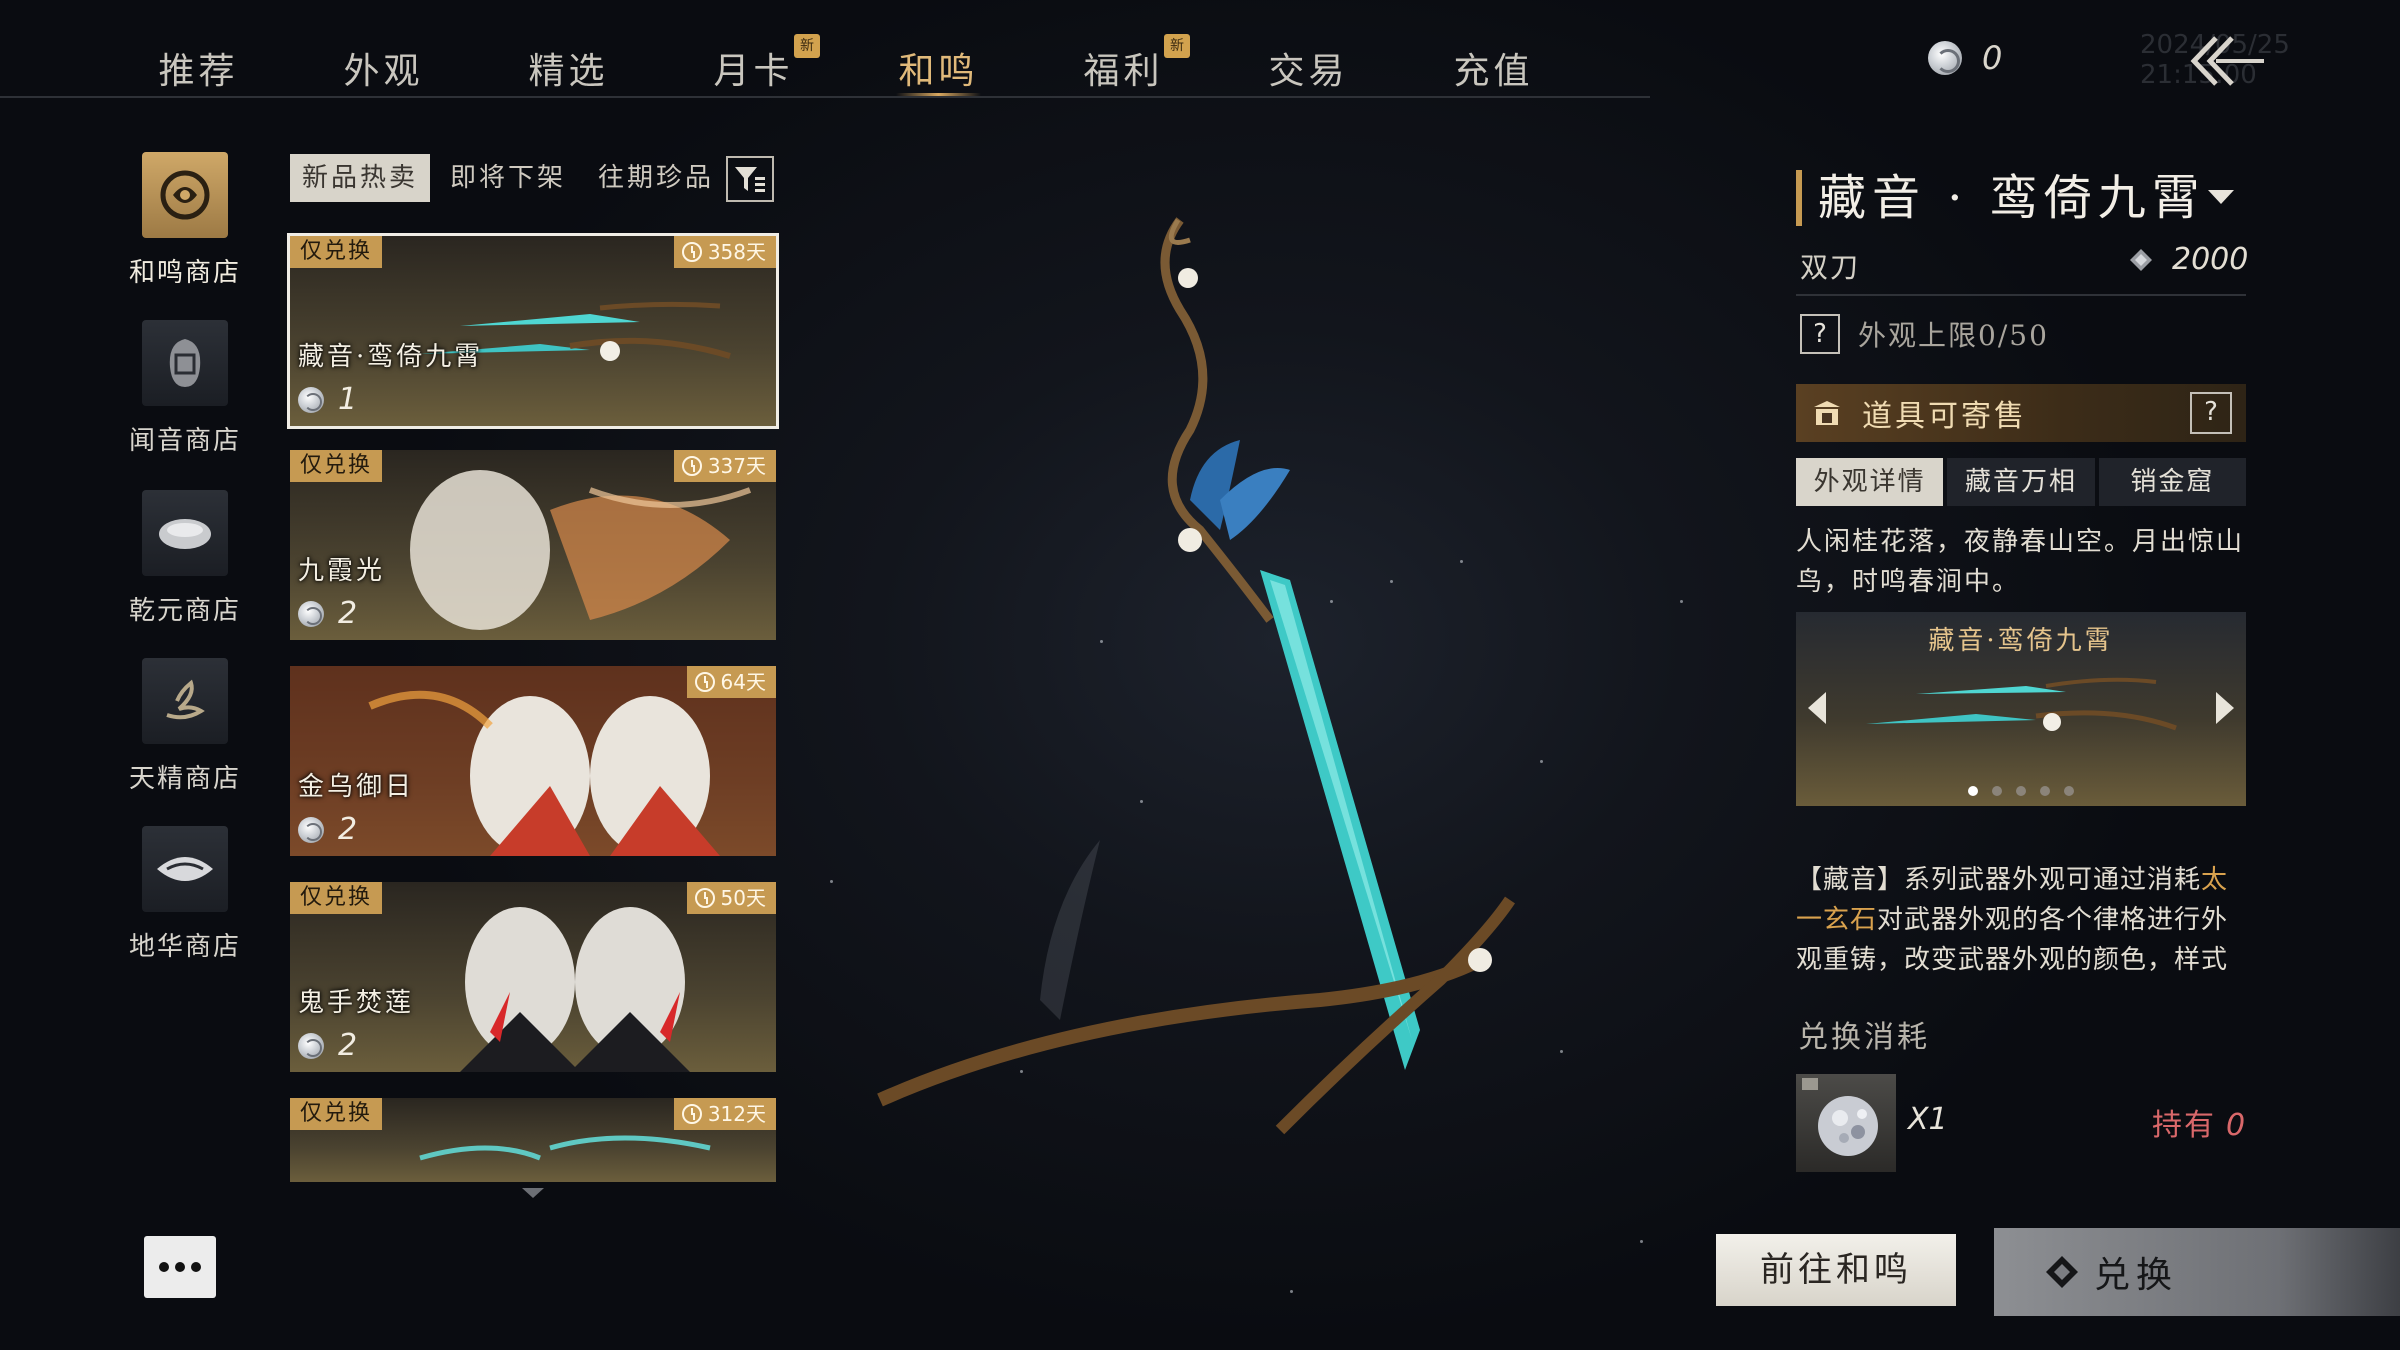  I want to click on tradeable-banner: 道具可寄售 ?, so click(2021, 413).